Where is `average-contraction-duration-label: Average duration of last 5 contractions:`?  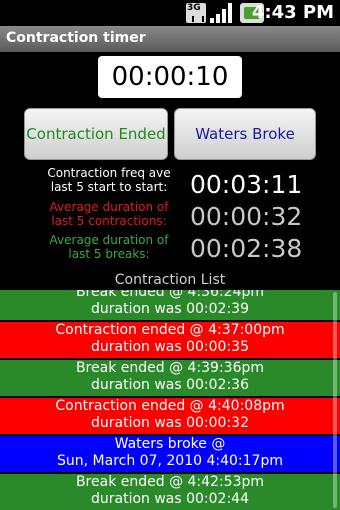 average-contraction-duration-label: Average duration of last 5 contractions: is located at coordinates (109, 214).